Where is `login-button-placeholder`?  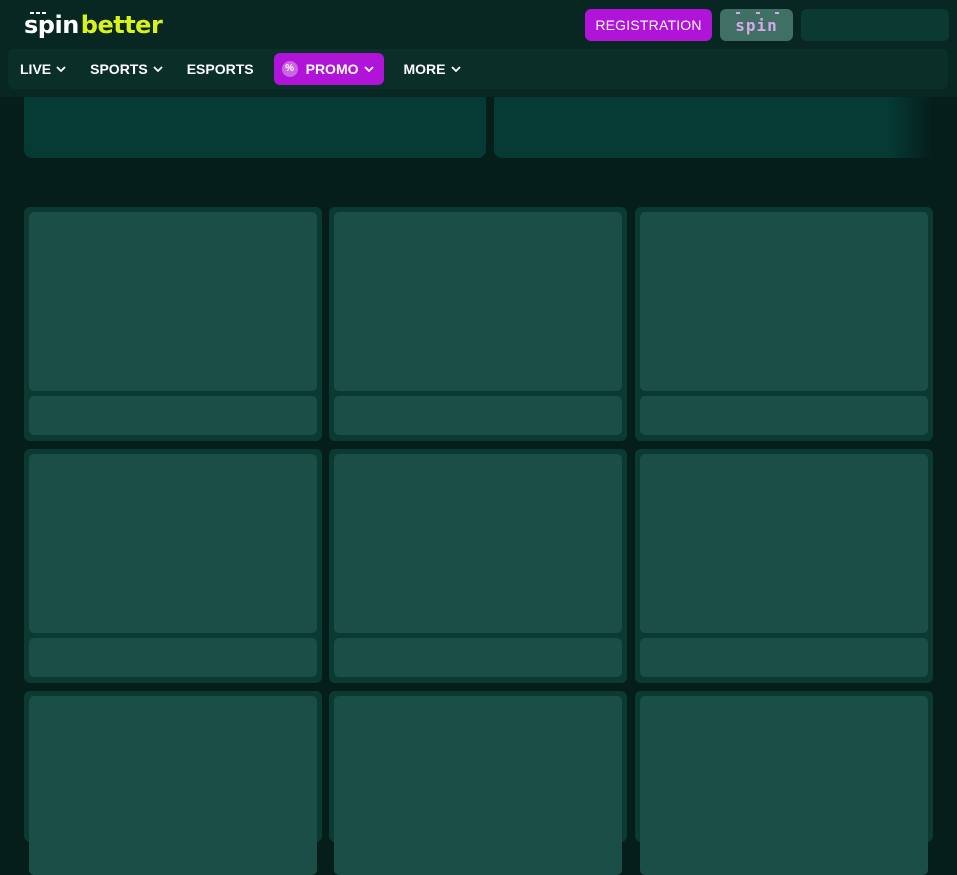 login-button-placeholder is located at coordinates (875, 25).